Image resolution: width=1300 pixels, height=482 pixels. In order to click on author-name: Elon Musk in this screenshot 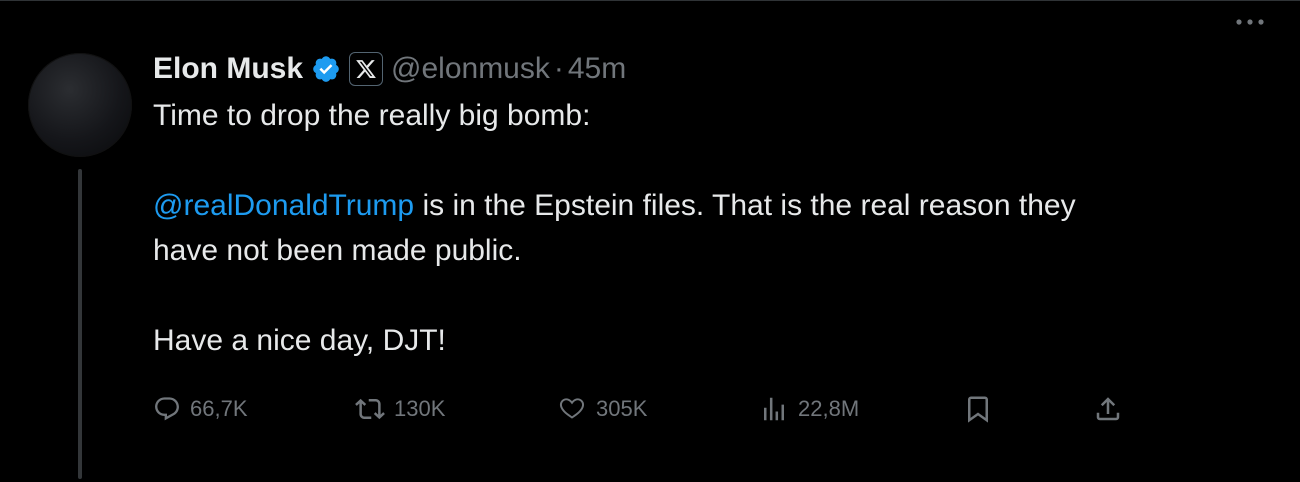, I will do `click(228, 69)`.